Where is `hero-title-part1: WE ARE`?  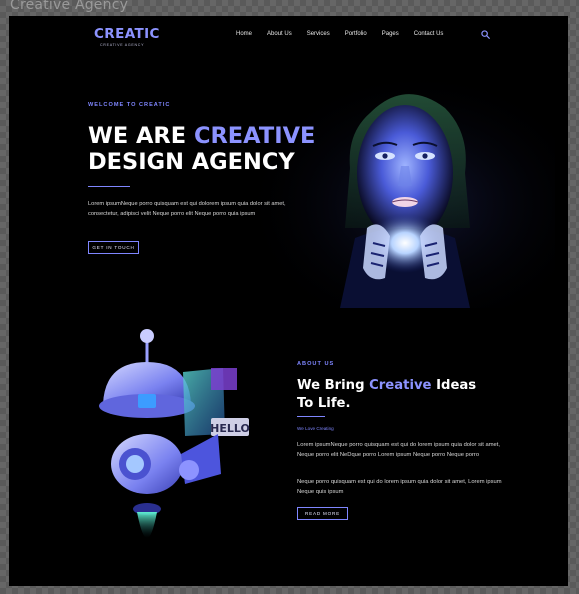
hero-title-part1: WE ARE is located at coordinates (141, 136).